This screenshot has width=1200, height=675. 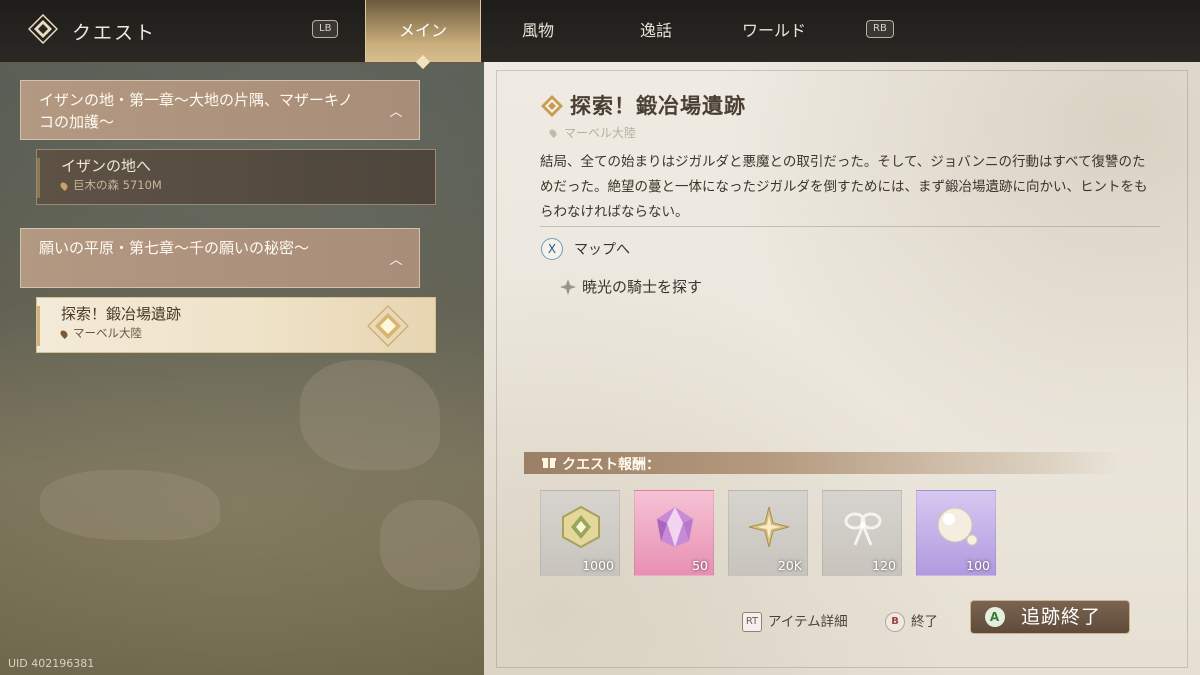 I want to click on x-button-icon: X, so click(x=552, y=249).